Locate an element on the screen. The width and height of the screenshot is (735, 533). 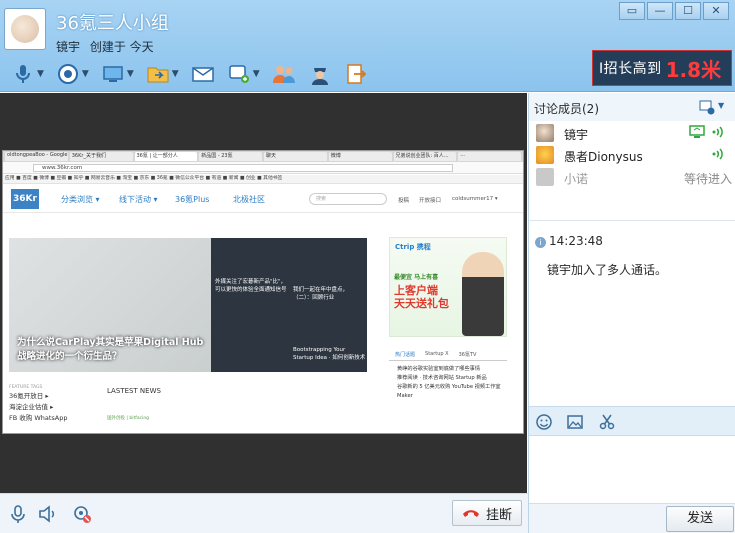
news-line: 国外创投 | bitfacing is located at coordinates (128, 418).